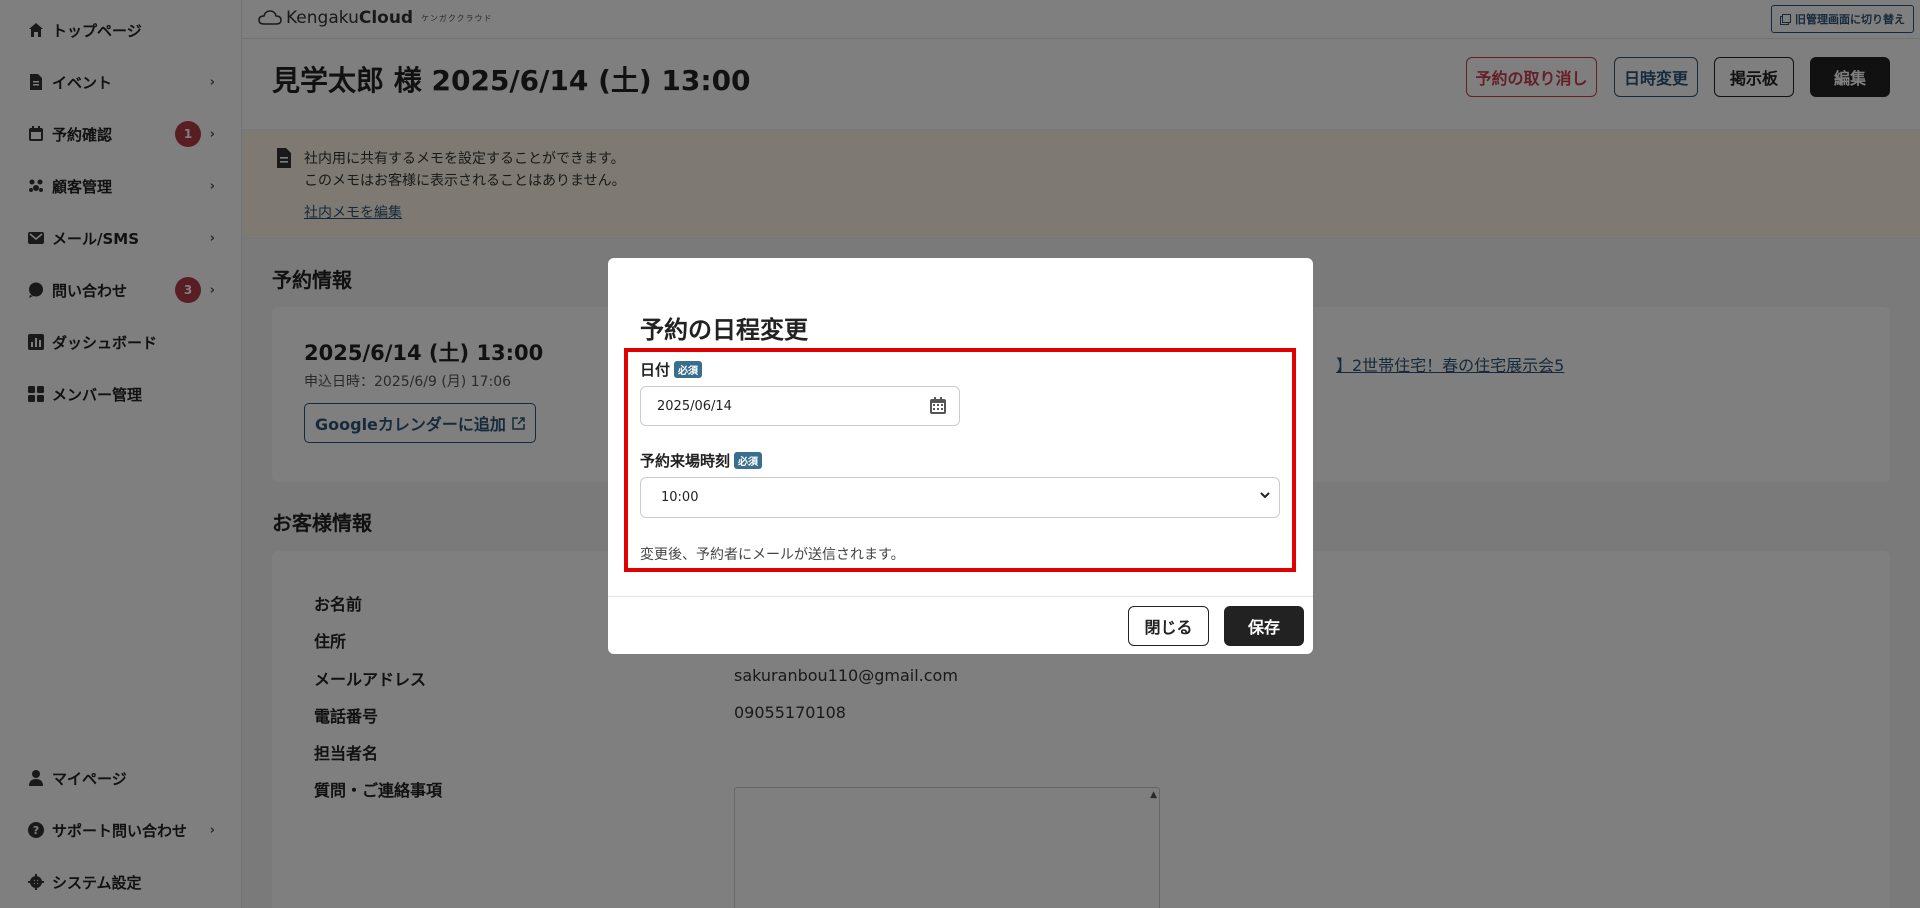 The image size is (1920, 908). What do you see at coordinates (694, 406) in the screenshot?
I see `date-value: 2025/06/14` at bounding box center [694, 406].